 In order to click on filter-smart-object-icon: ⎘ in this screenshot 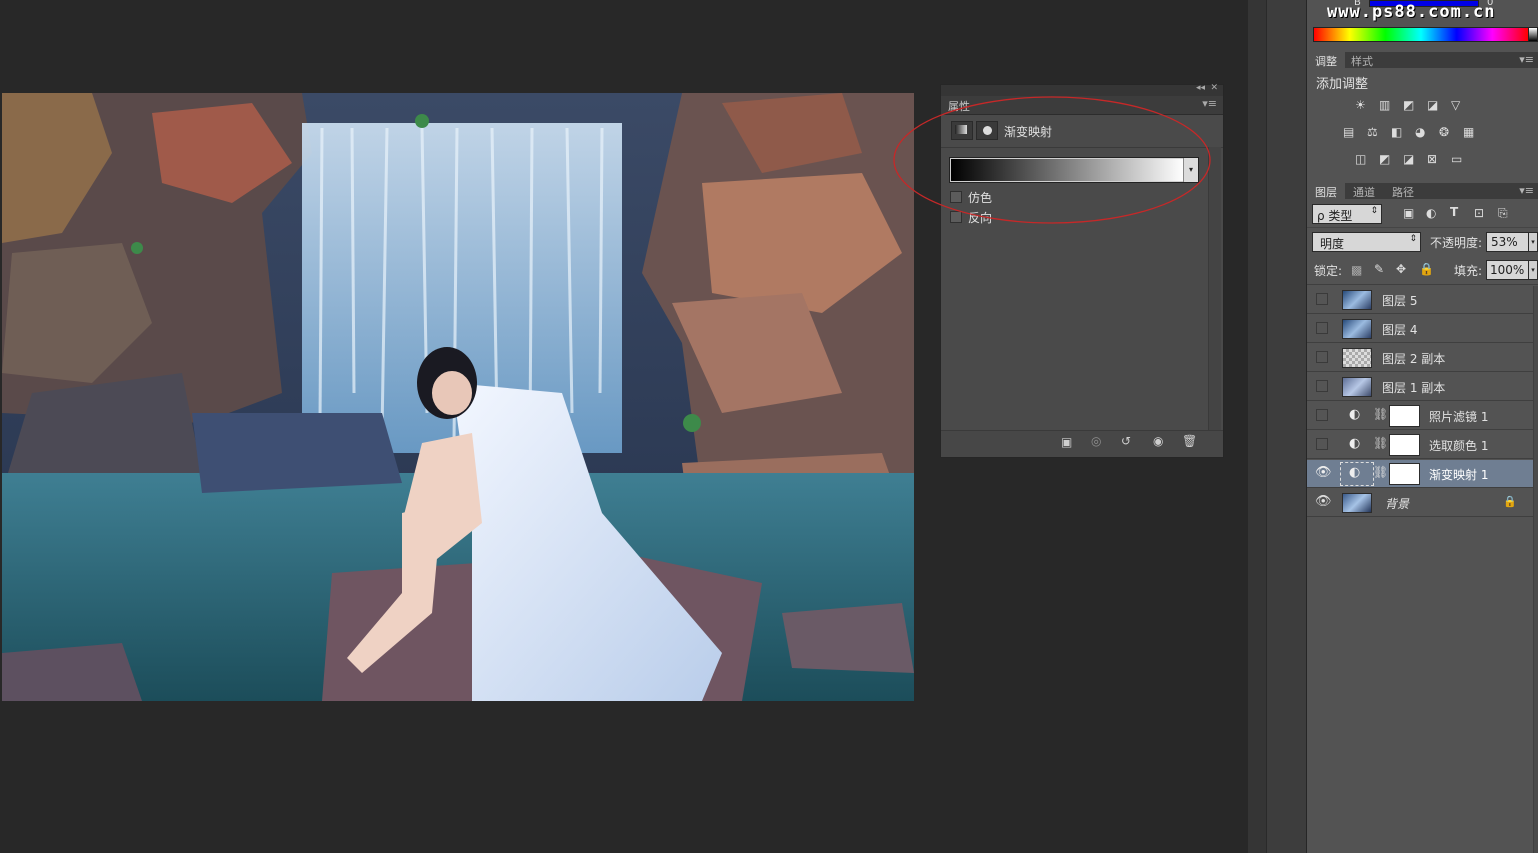, I will do `click(1503, 213)`.